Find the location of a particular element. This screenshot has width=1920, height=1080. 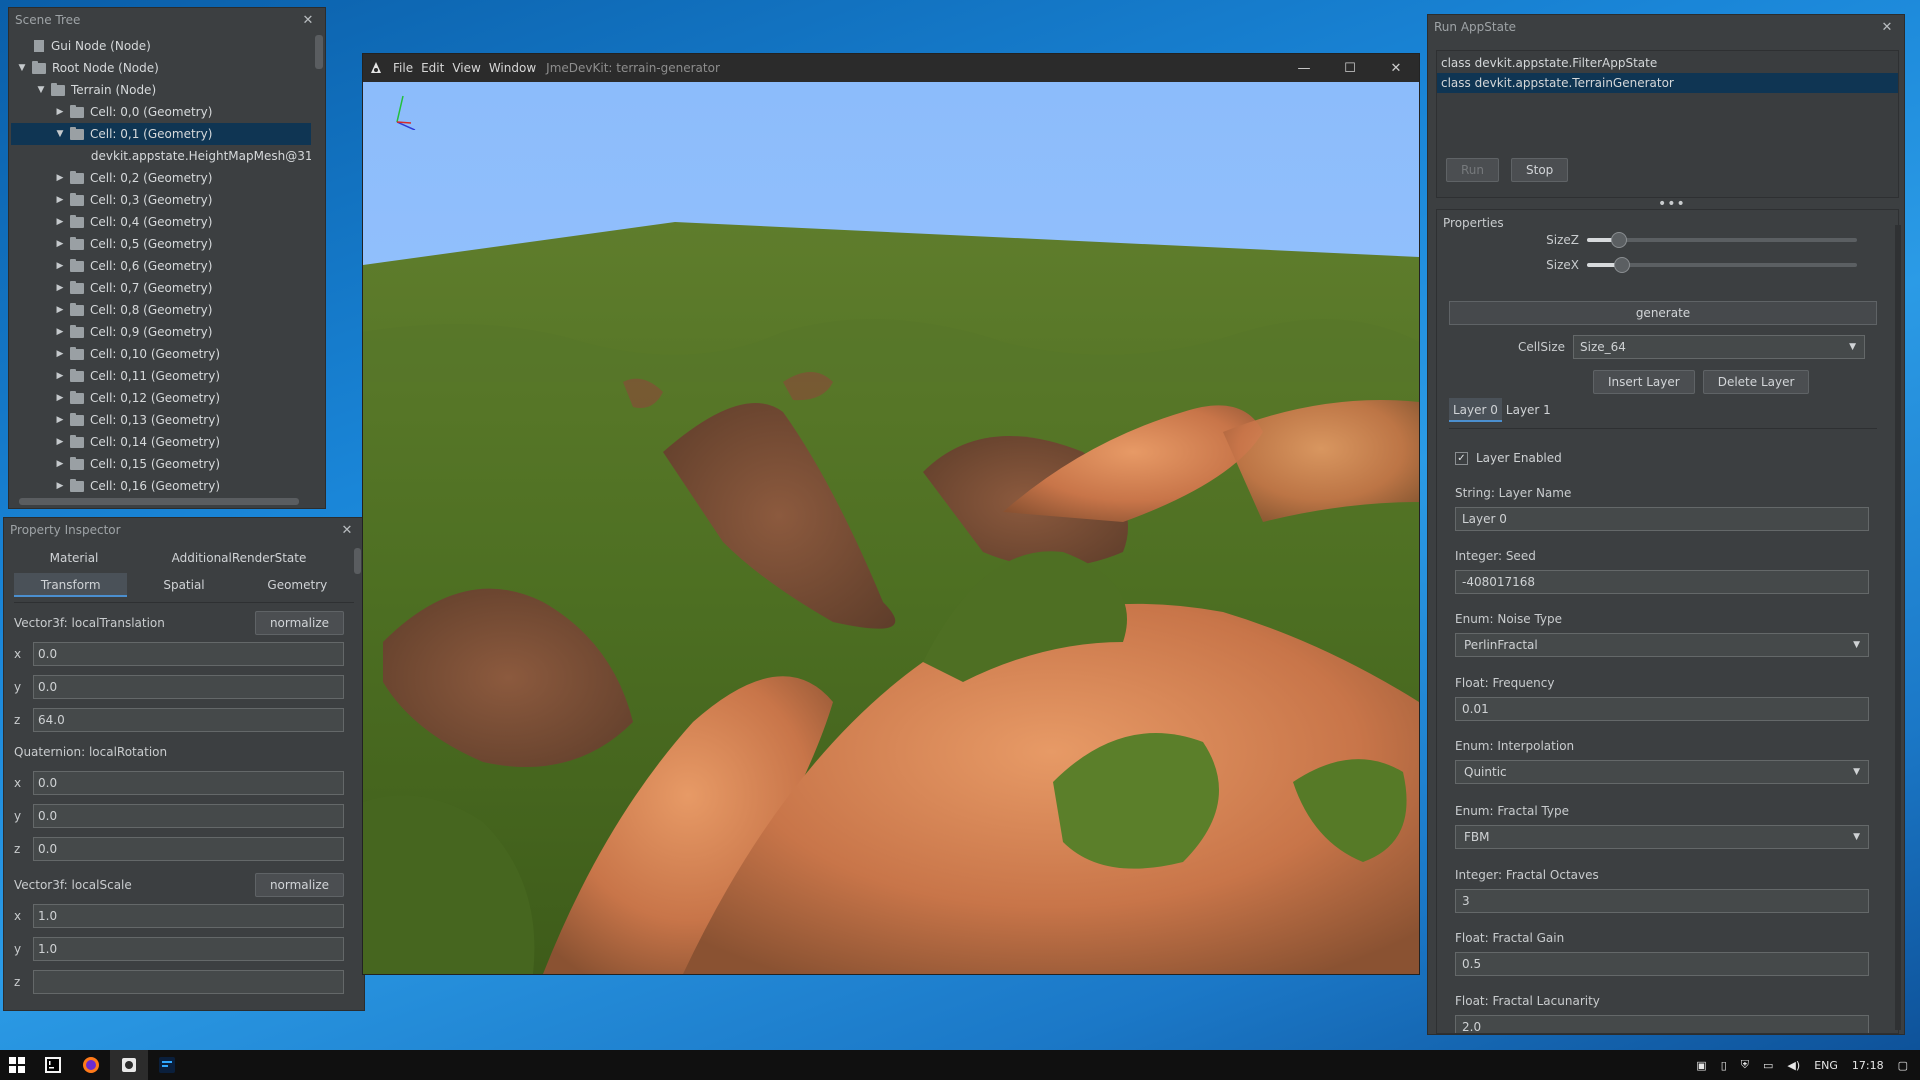

jmonkey-icon is located at coordinates (129, 1065).